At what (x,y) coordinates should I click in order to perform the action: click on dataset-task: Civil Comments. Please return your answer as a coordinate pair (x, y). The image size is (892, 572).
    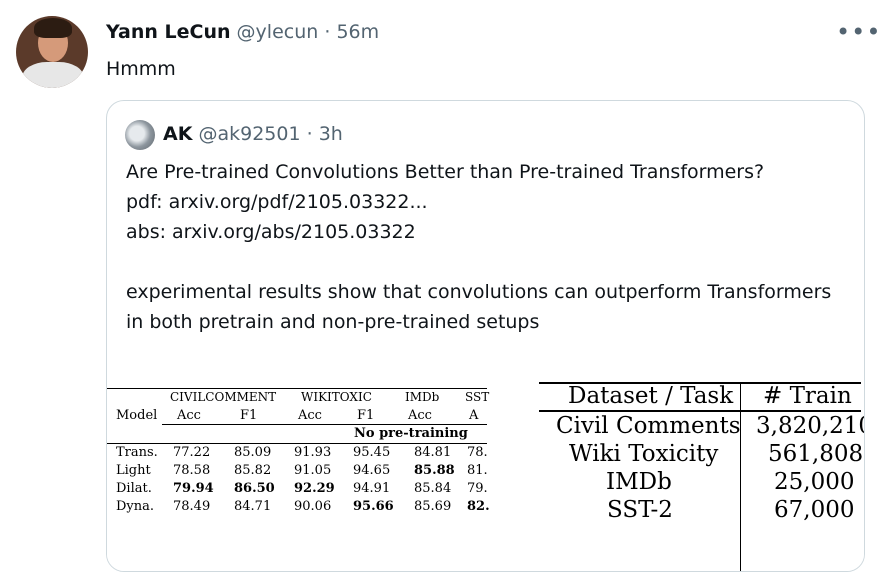
    Looking at the image, I should click on (648, 426).